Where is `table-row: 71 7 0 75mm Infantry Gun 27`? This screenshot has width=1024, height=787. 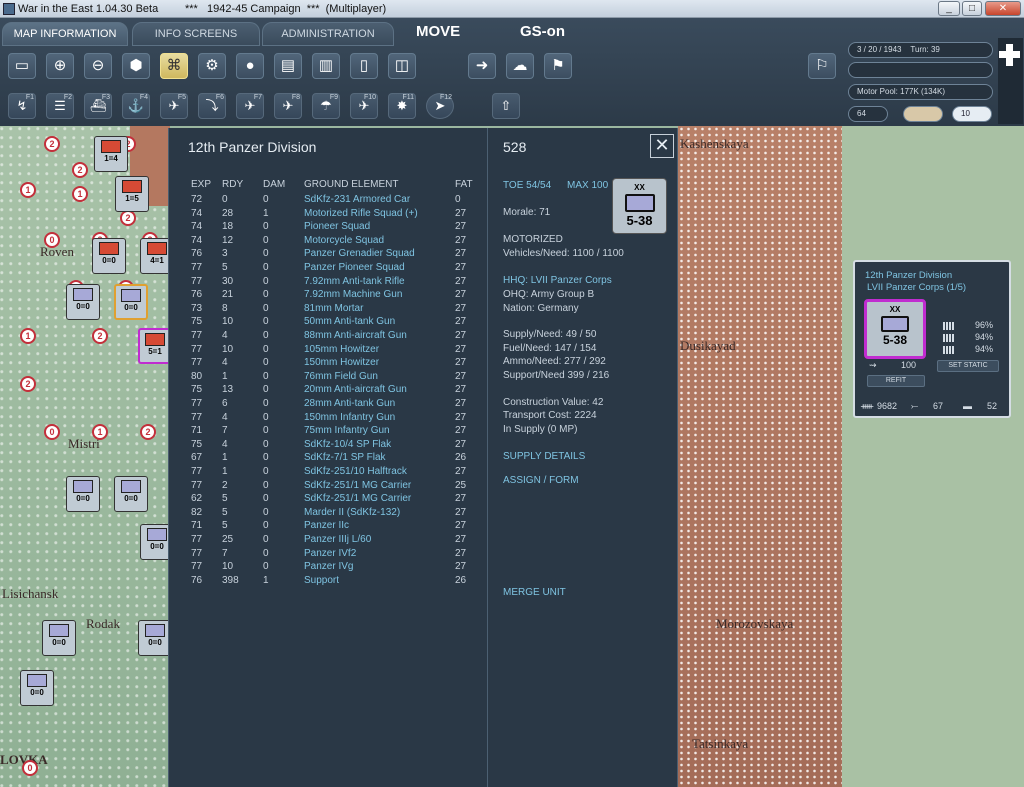
table-row: 71 7 0 75mm Infantry Gun 27 is located at coordinates (328, 431).